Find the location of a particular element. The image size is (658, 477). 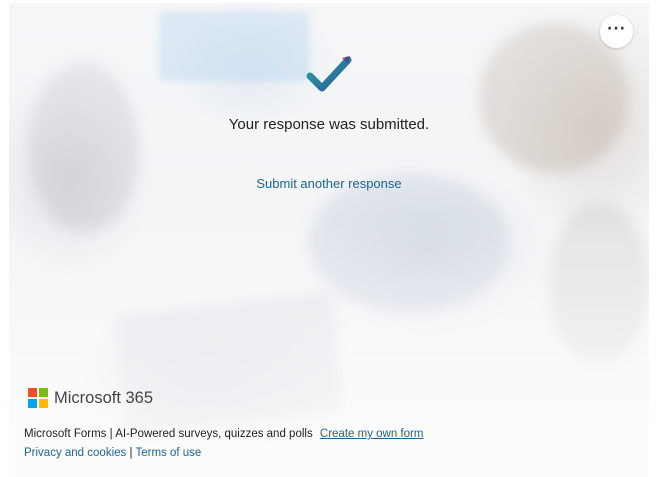

microsoft-365-logo: Microsoft 365 is located at coordinates (90, 398).